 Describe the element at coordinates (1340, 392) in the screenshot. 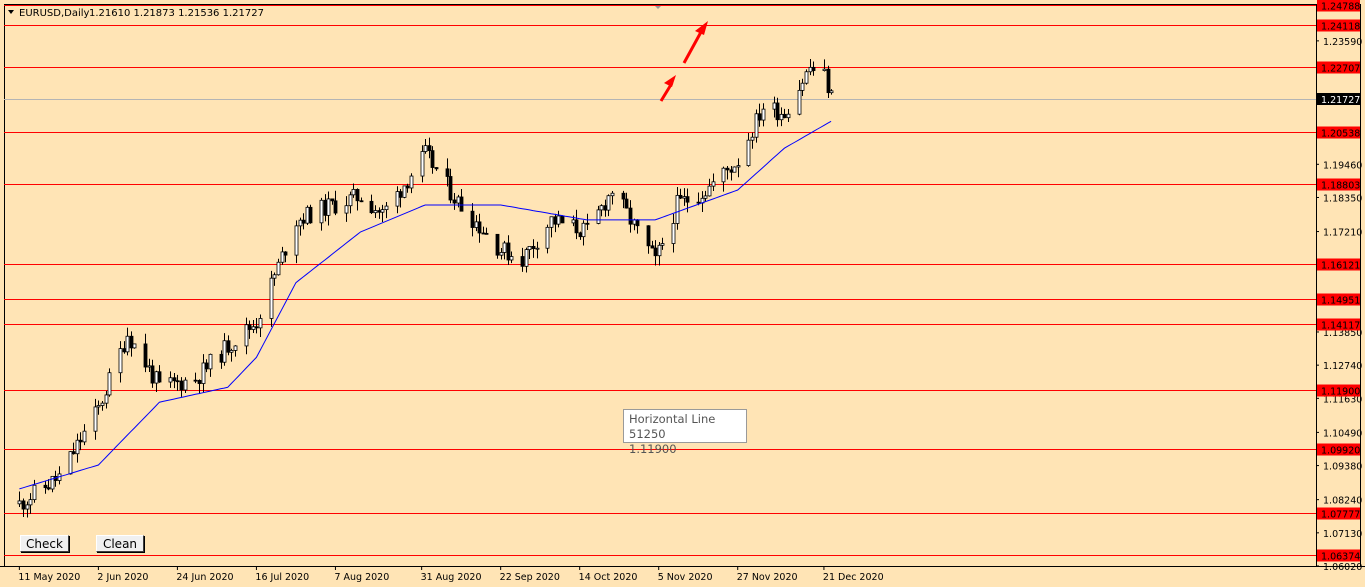

I see `level-label-8: 1.11900` at that location.